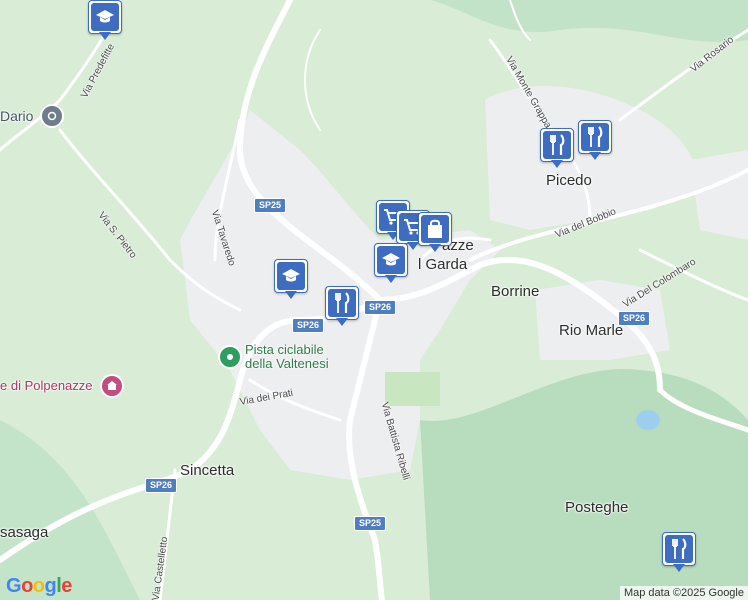  What do you see at coordinates (287, 357) in the screenshot?
I see `poi-pista-ciclabile: Pista ciclabile della Valtenesi` at bounding box center [287, 357].